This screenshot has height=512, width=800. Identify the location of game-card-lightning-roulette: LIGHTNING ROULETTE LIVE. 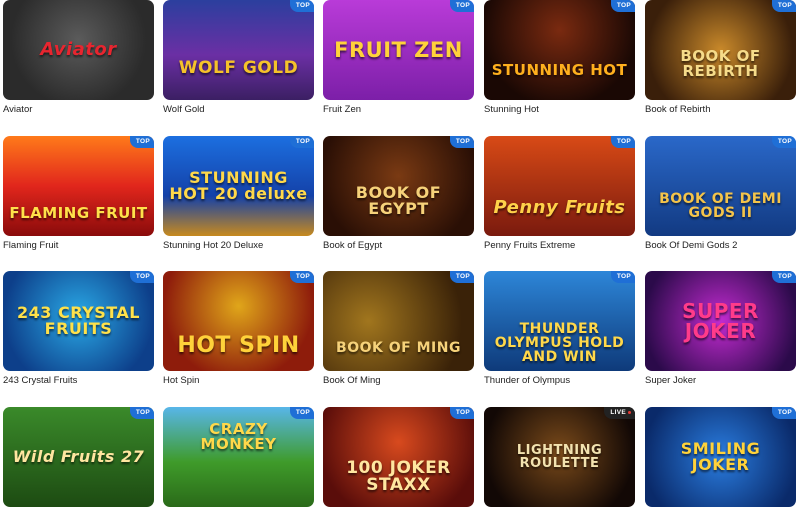
(559, 457).